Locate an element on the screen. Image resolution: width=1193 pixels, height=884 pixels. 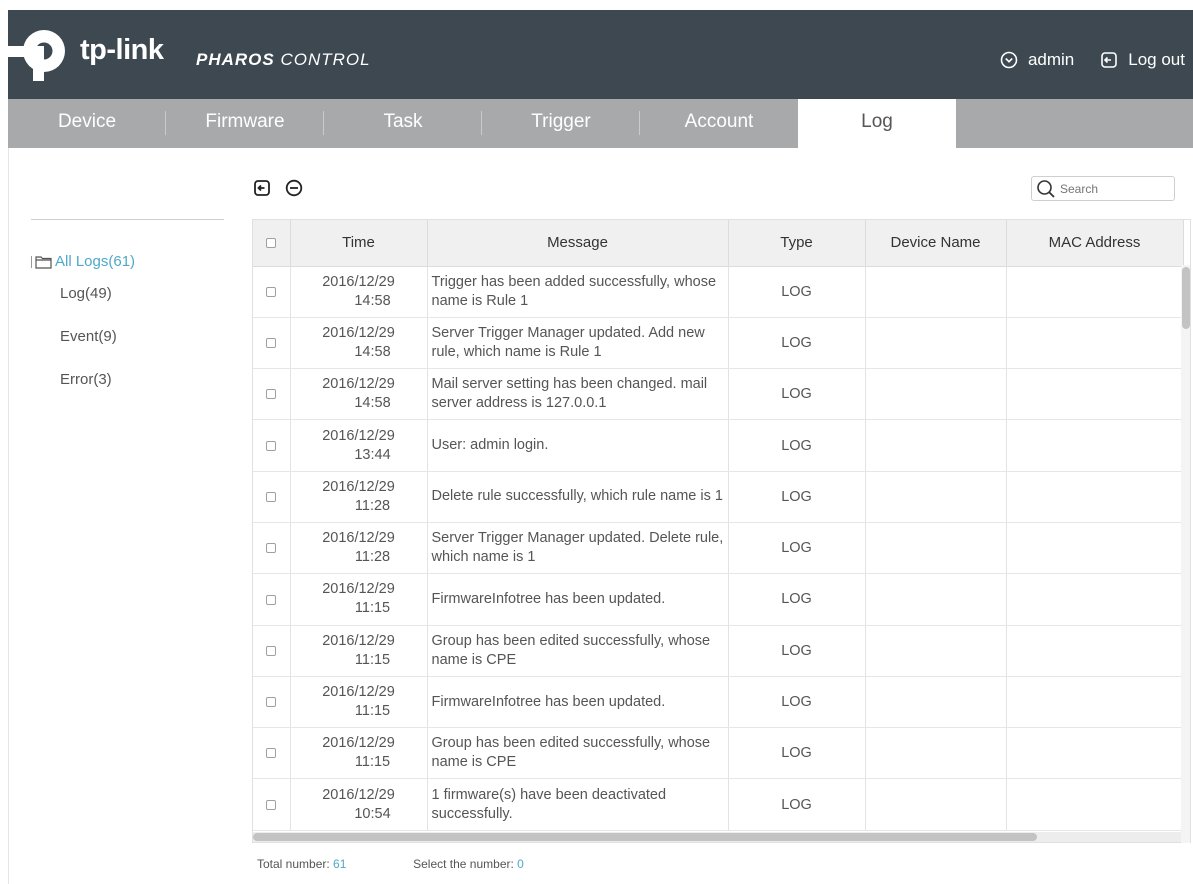
select-all-checkbox is located at coordinates (271, 243).